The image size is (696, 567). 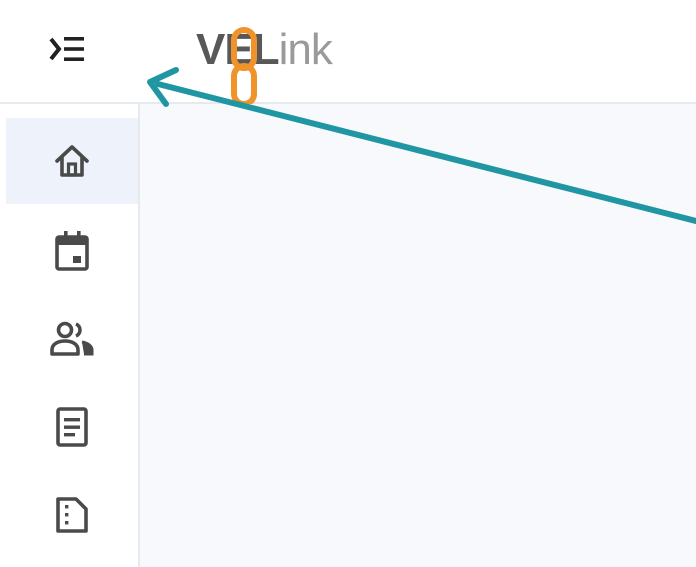 I want to click on chain-link-icon, so click(x=244, y=67).